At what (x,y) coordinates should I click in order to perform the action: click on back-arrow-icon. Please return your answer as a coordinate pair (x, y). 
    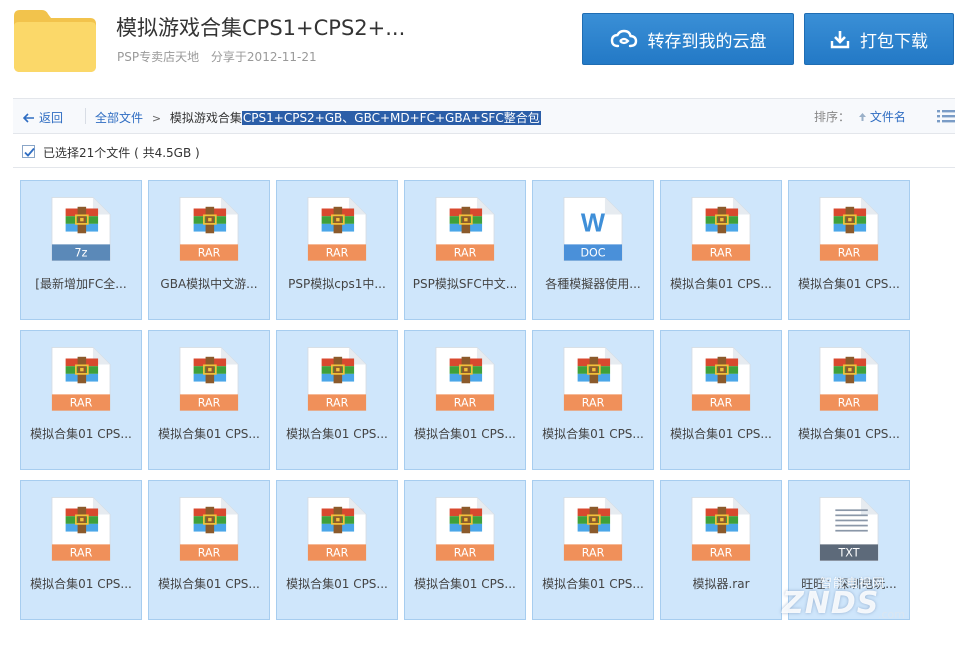
    Looking at the image, I should click on (28, 117).